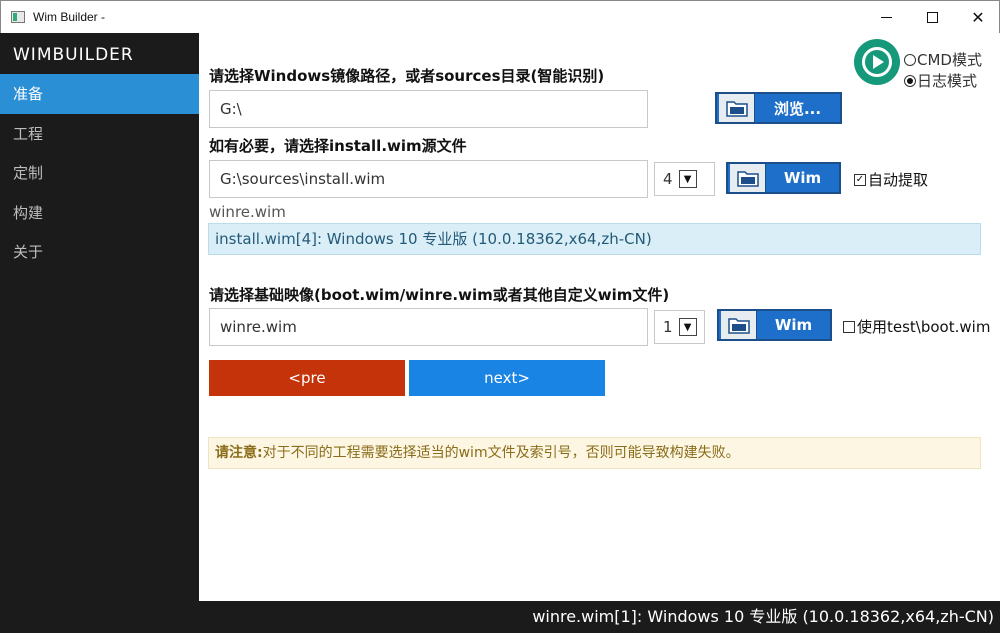 The height and width of the screenshot is (633, 1000). I want to click on next-button: next>, so click(507, 378).